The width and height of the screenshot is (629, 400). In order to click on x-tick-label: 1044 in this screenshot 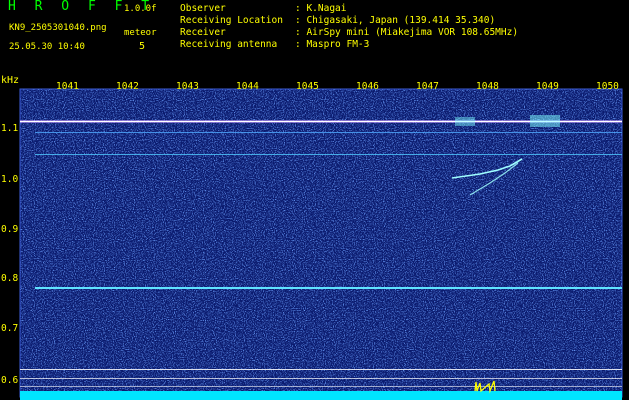, I will do `click(247, 86)`.